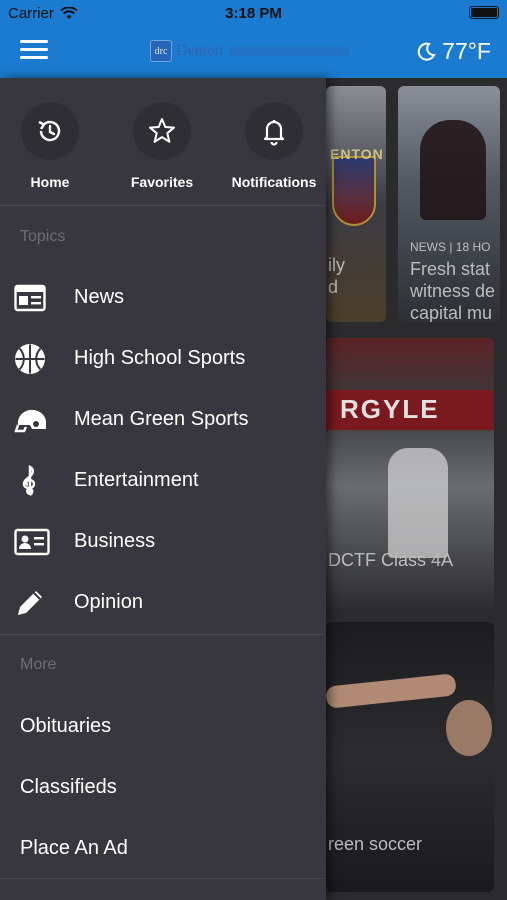 The image size is (507, 900). I want to click on quick-link-home: Home, so click(50, 146).